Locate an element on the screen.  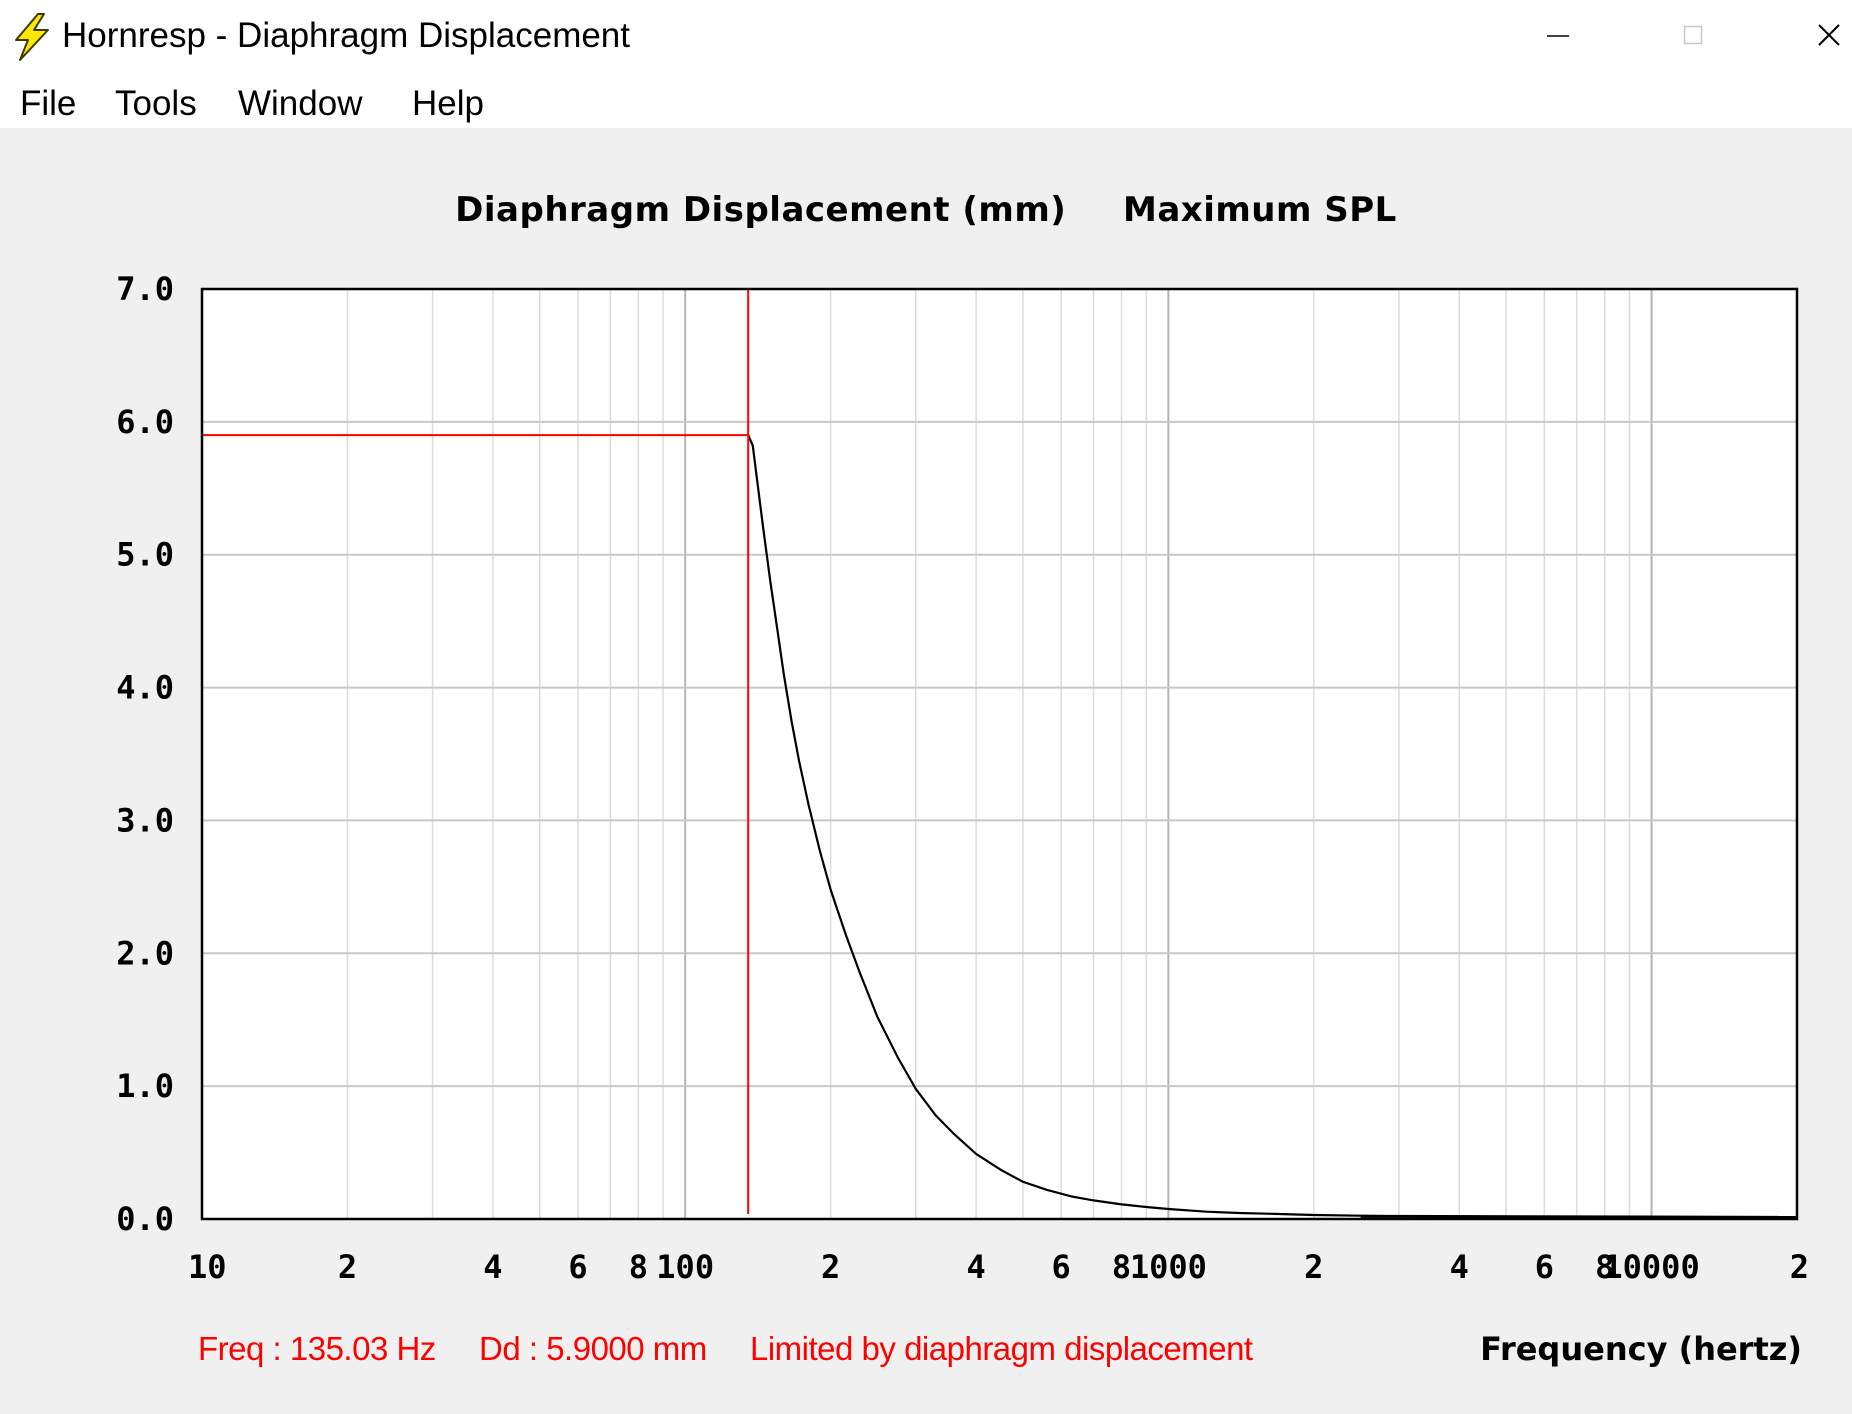
x-tick-label: 100 is located at coordinates (685, 1267).